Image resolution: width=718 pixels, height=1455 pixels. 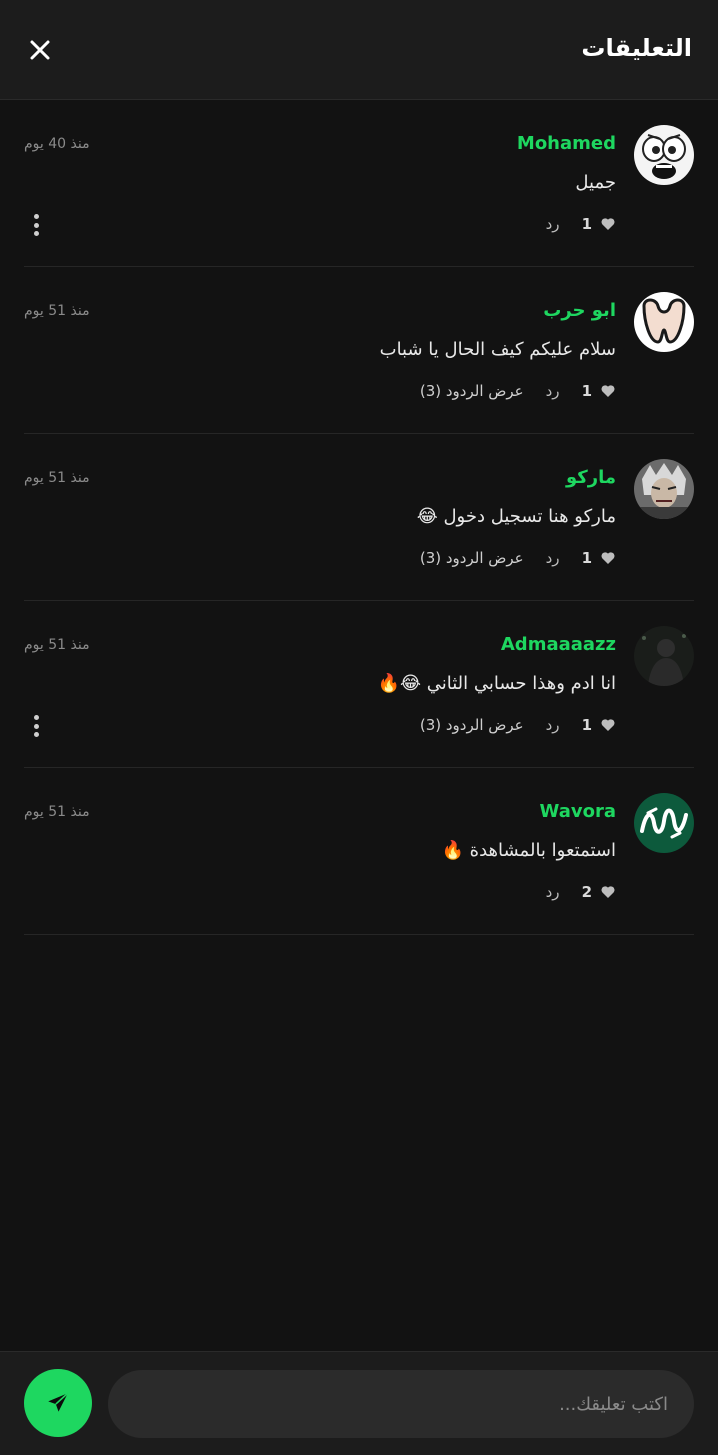 I want to click on comment-username: Admaaaazz, so click(x=558, y=644).